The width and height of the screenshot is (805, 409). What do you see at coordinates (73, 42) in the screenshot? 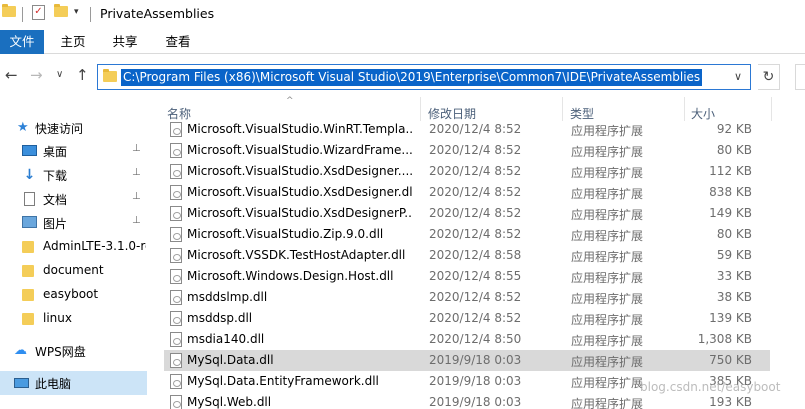
I see `tab-home: 主页` at bounding box center [73, 42].